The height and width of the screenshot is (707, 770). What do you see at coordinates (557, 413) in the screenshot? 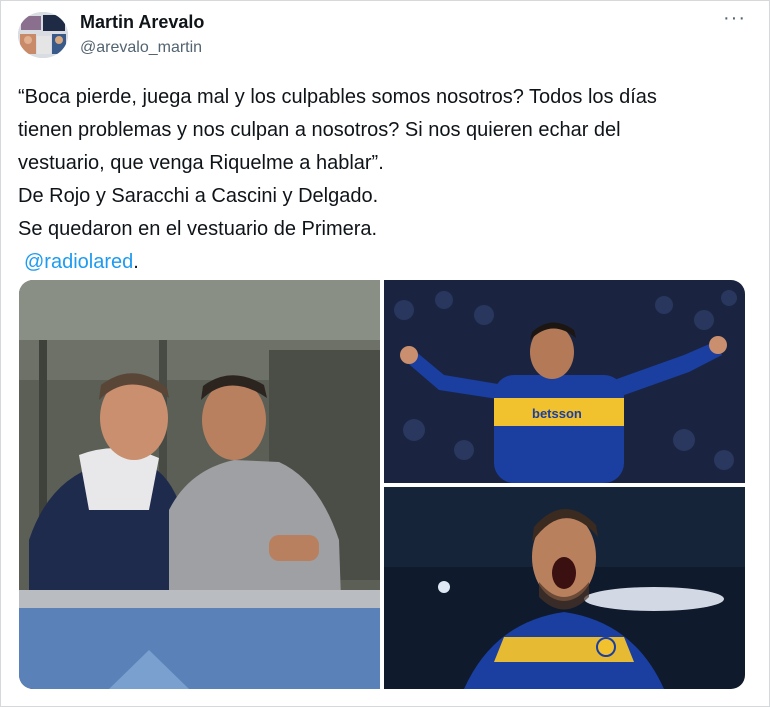
I see `shirt-sponsor: betsson` at bounding box center [557, 413].